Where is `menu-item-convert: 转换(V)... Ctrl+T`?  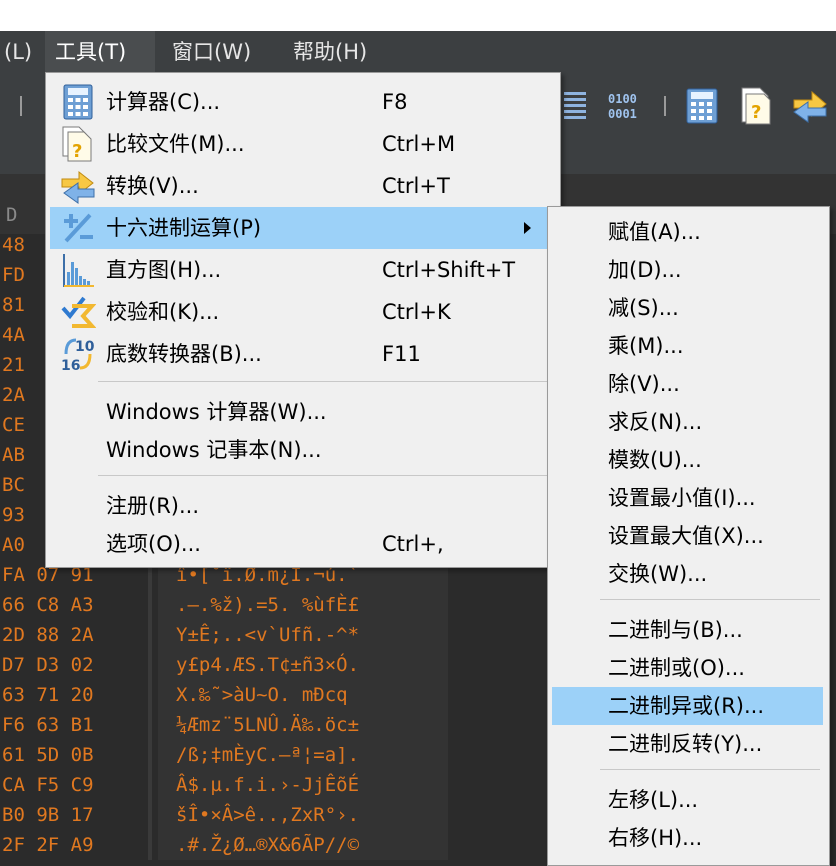 menu-item-convert: 转换(V)... Ctrl+T is located at coordinates (303, 186).